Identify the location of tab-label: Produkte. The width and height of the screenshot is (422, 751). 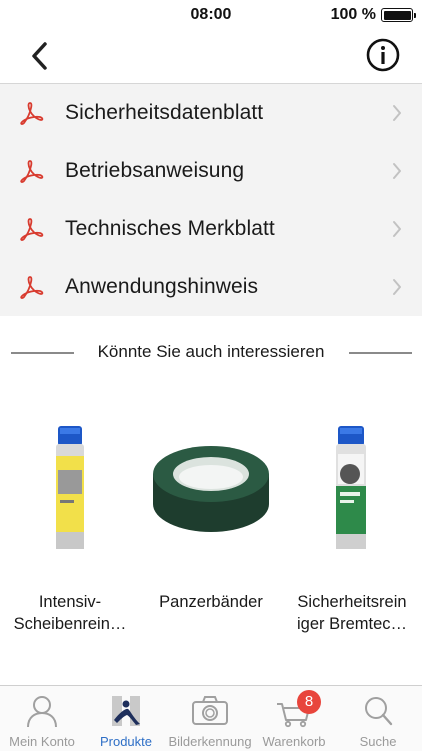
(126, 741).